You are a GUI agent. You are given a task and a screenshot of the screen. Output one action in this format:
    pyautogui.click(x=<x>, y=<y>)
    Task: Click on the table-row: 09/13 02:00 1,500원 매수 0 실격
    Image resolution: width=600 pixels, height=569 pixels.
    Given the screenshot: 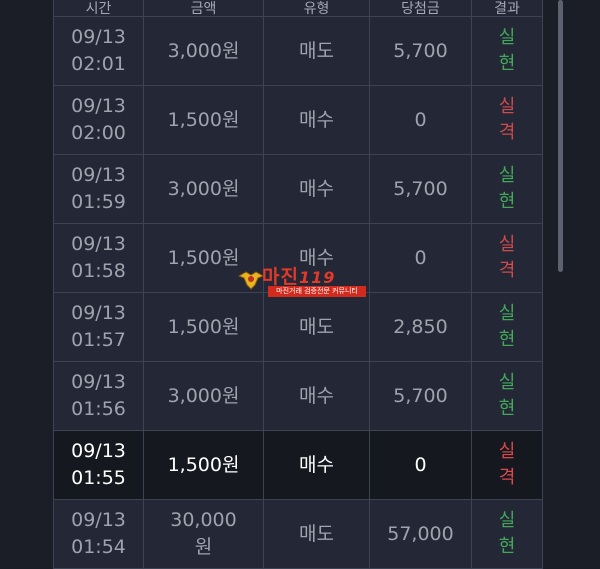 What is the action you would take?
    pyautogui.click(x=298, y=120)
    